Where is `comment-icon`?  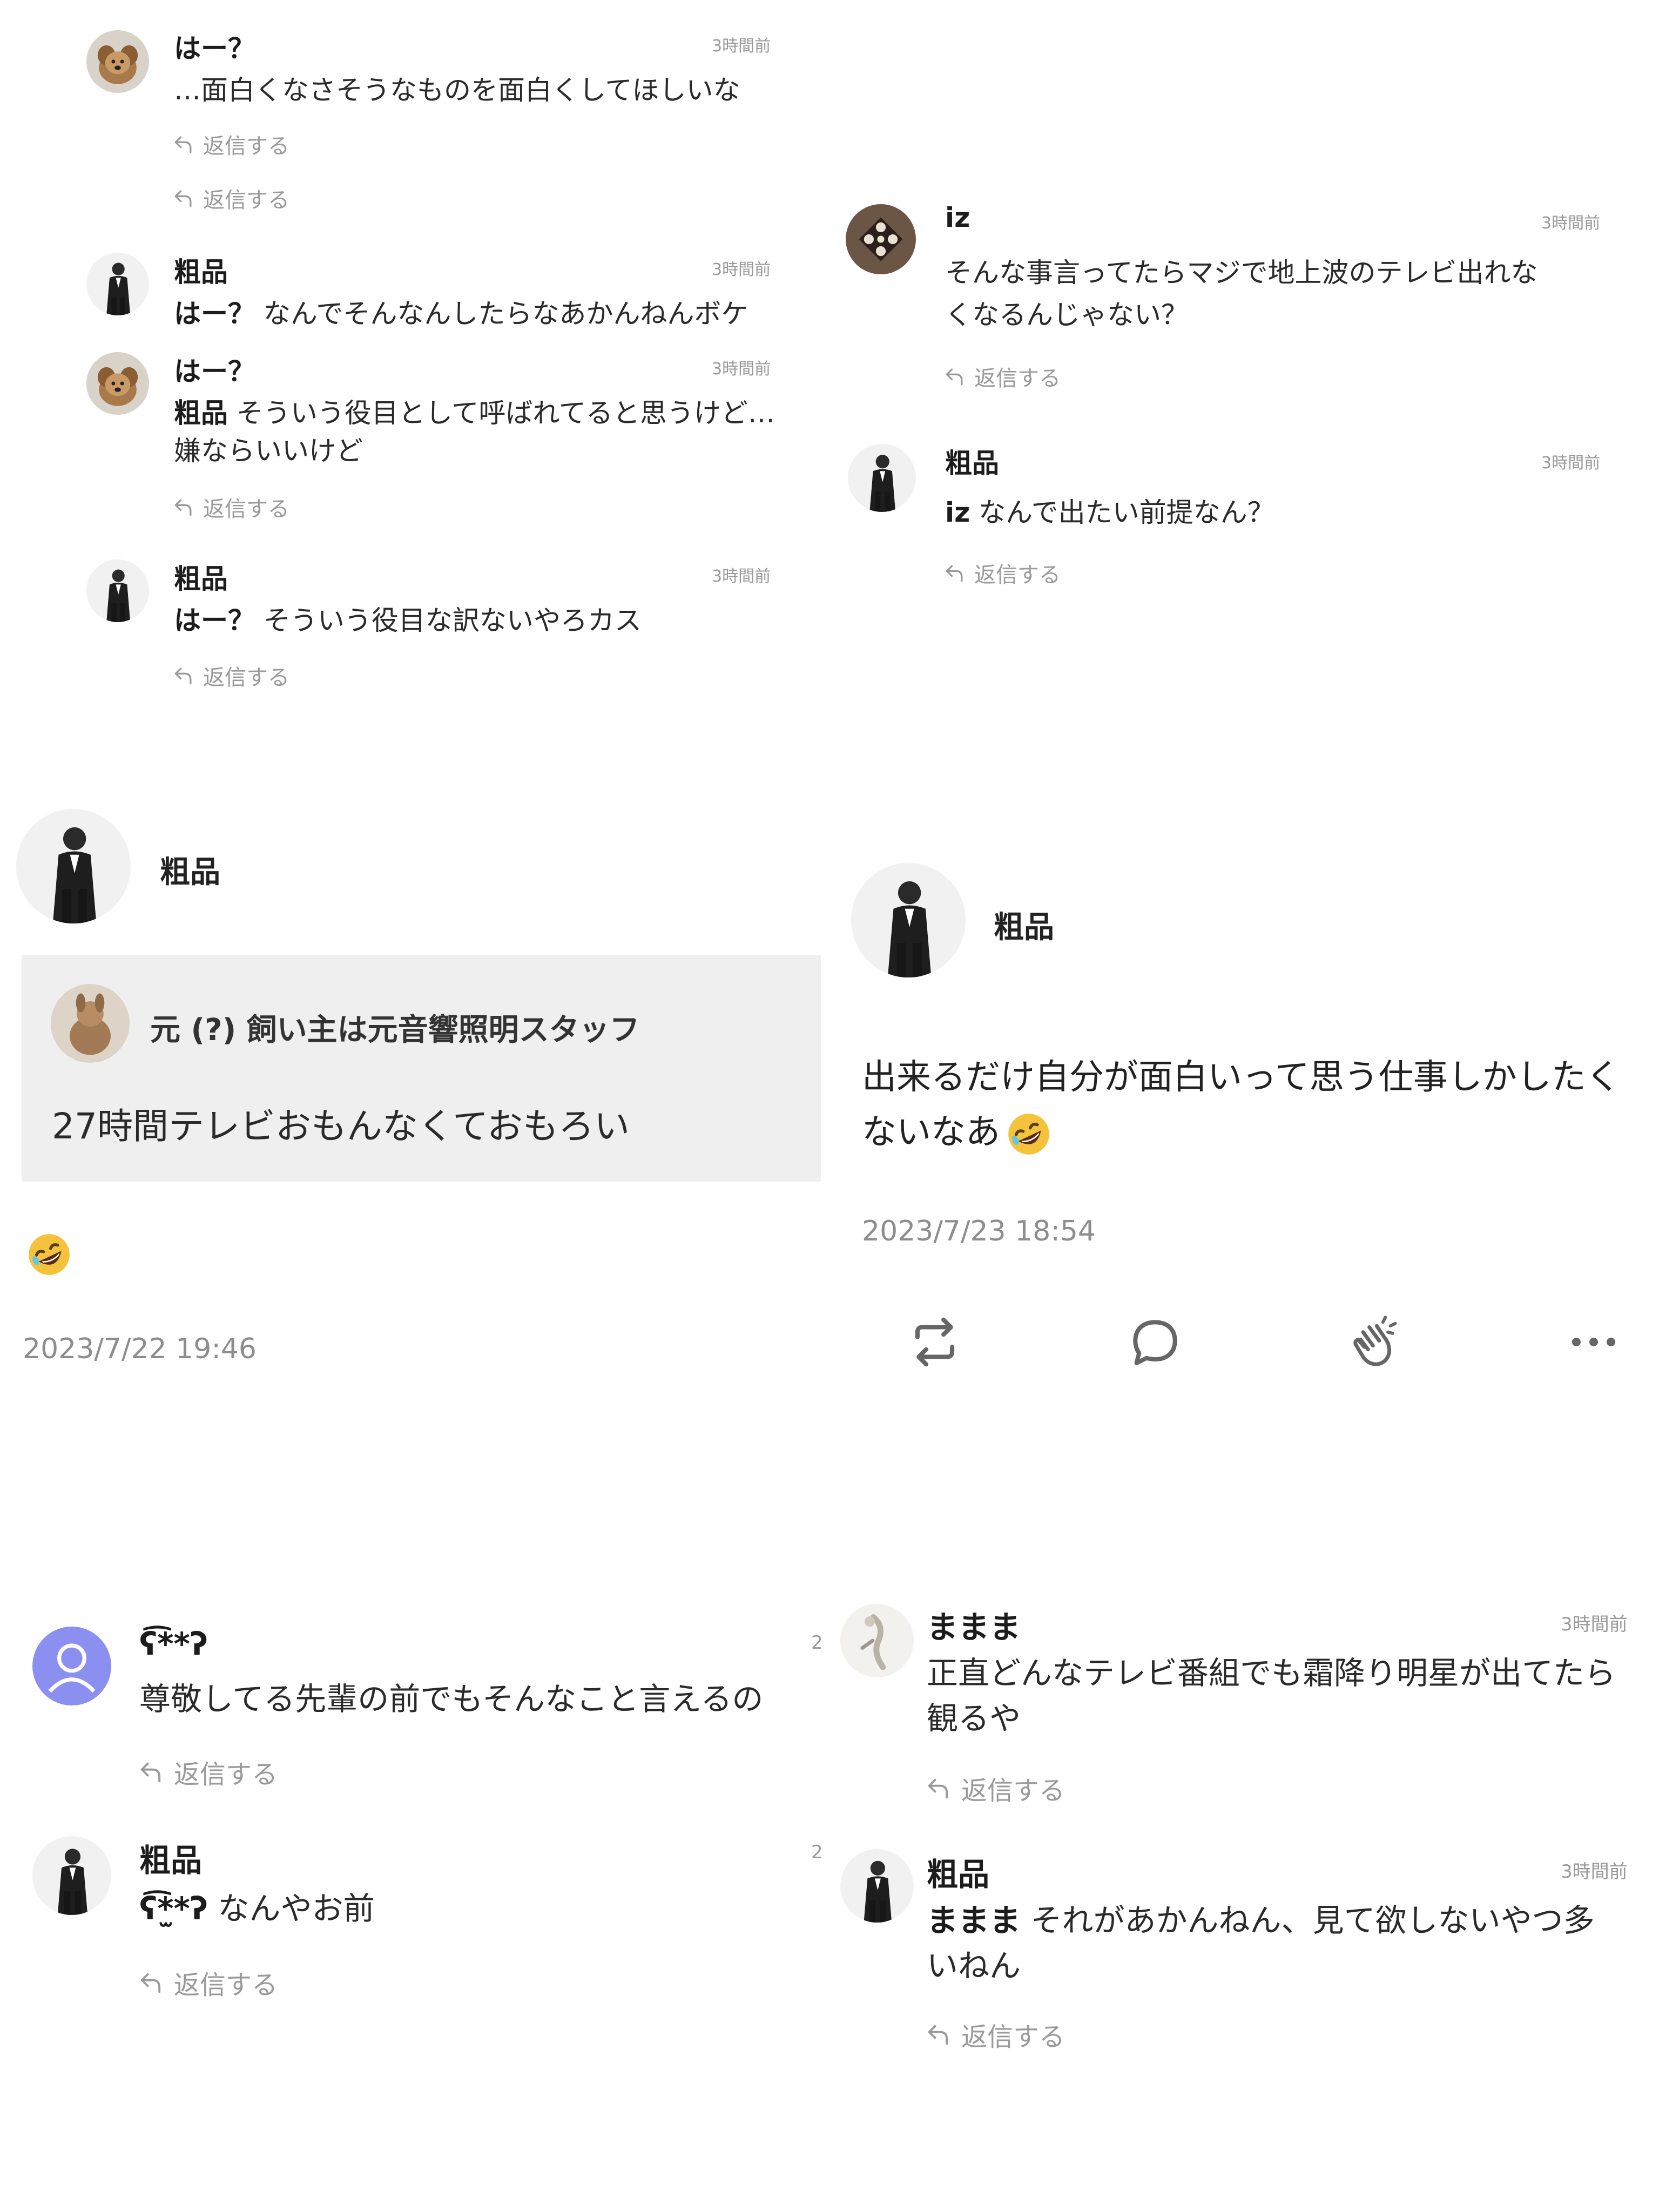 comment-icon is located at coordinates (1155, 1342).